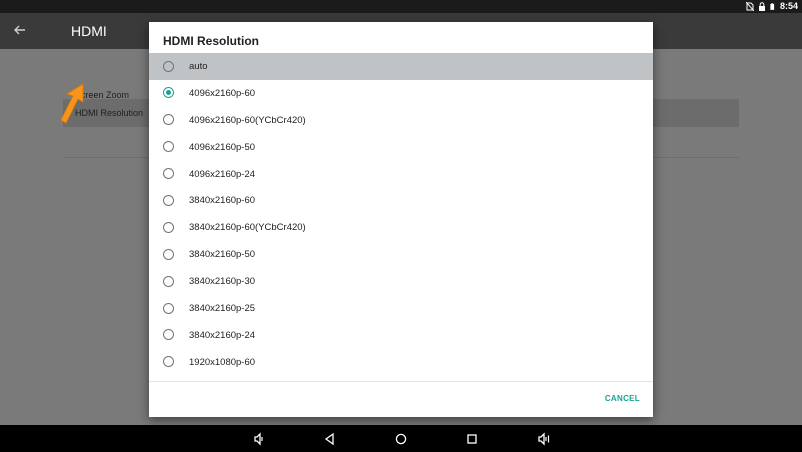 This screenshot has height=452, width=802. Describe the element at coordinates (401, 93) in the screenshot. I see `resolution-option: 4096x2160p-60` at that location.